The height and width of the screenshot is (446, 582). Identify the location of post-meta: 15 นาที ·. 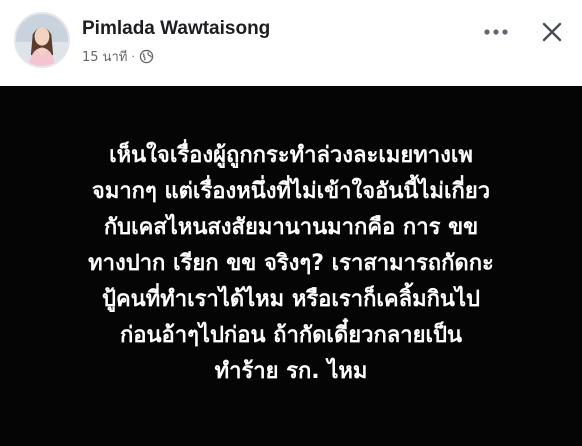
(118, 56).